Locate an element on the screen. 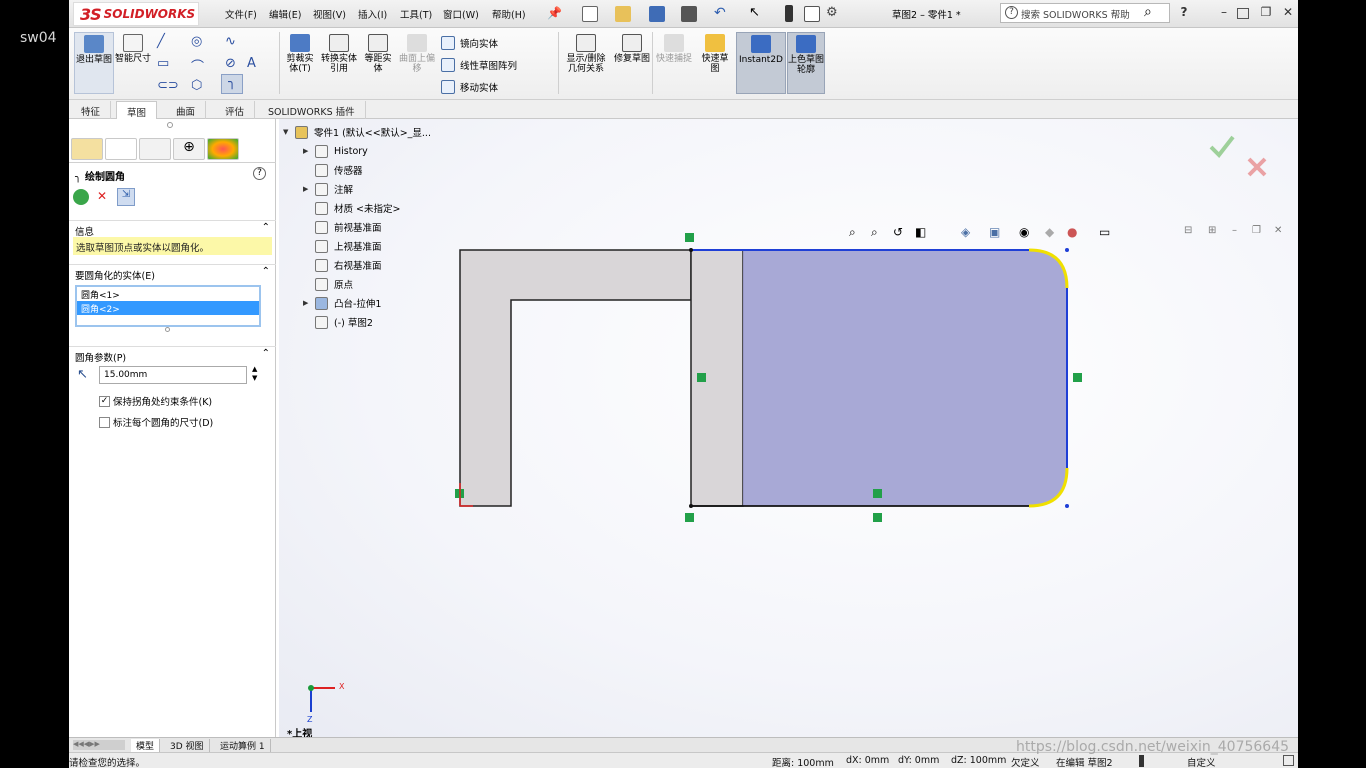 The image size is (1366, 768). tab-sketch: 草图 is located at coordinates (137, 110).